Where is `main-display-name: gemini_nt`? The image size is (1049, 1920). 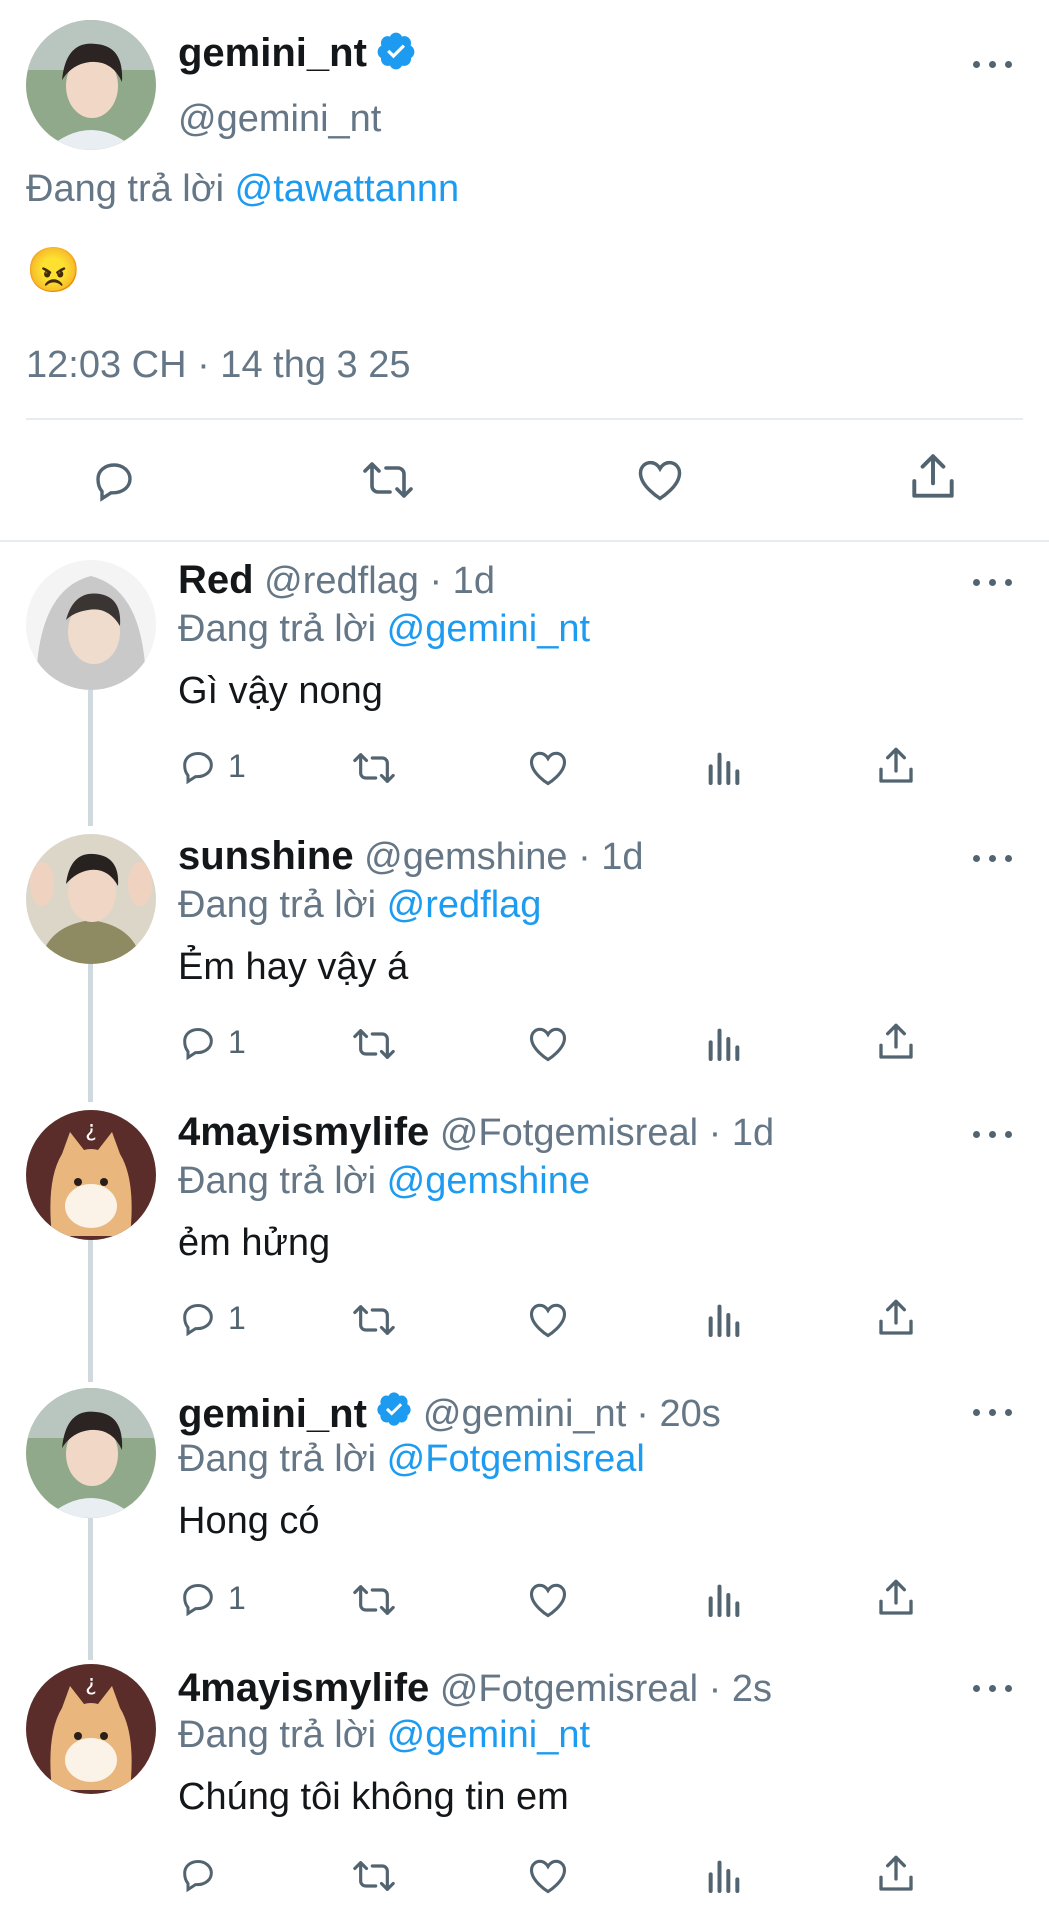
main-display-name: gemini_nt is located at coordinates (272, 53).